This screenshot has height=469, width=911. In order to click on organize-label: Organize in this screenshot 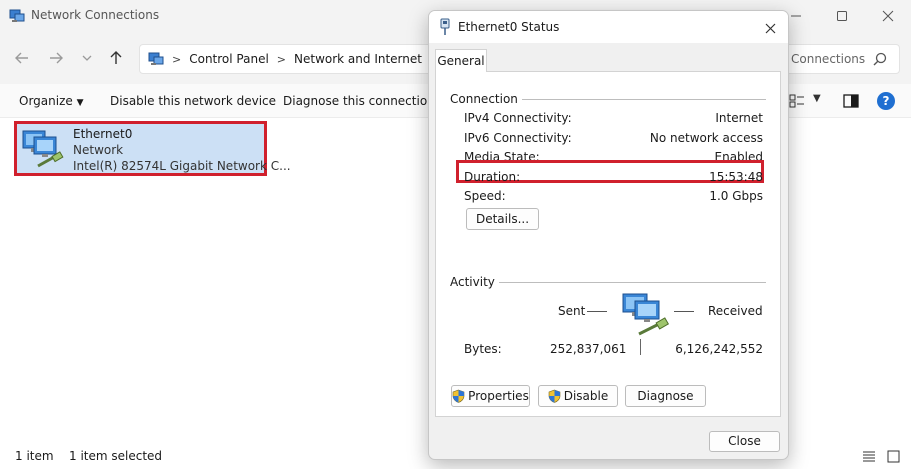, I will do `click(46, 101)`.